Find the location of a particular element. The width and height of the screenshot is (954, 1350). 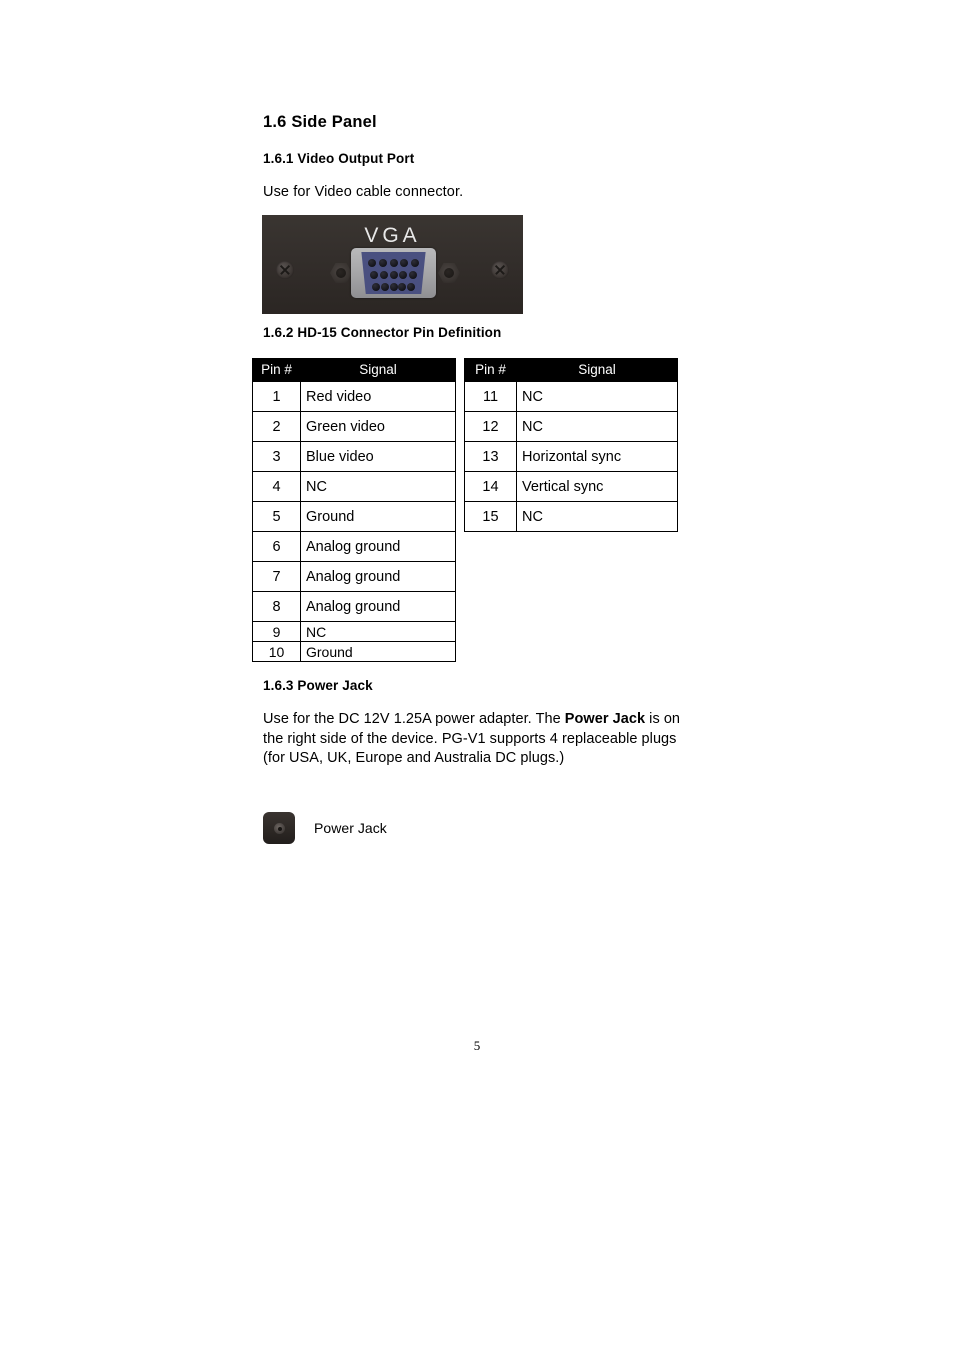

cell-pin: 2 is located at coordinates (276, 426).